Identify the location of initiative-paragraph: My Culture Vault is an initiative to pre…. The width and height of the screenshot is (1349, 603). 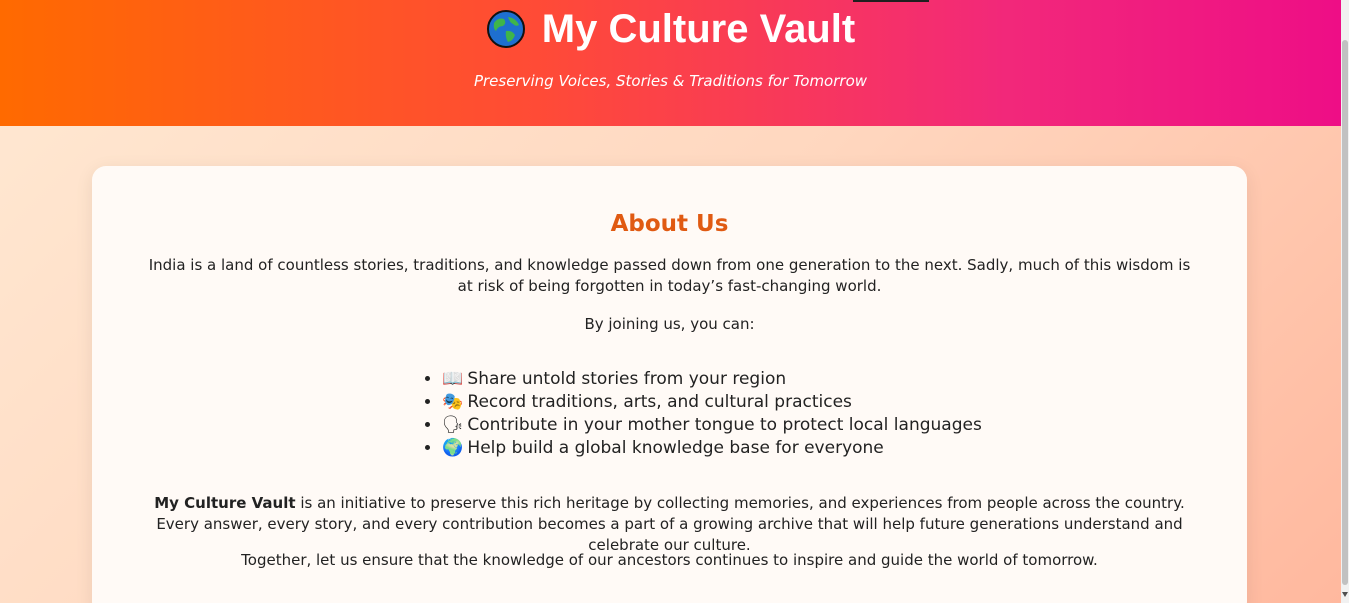
(669, 524).